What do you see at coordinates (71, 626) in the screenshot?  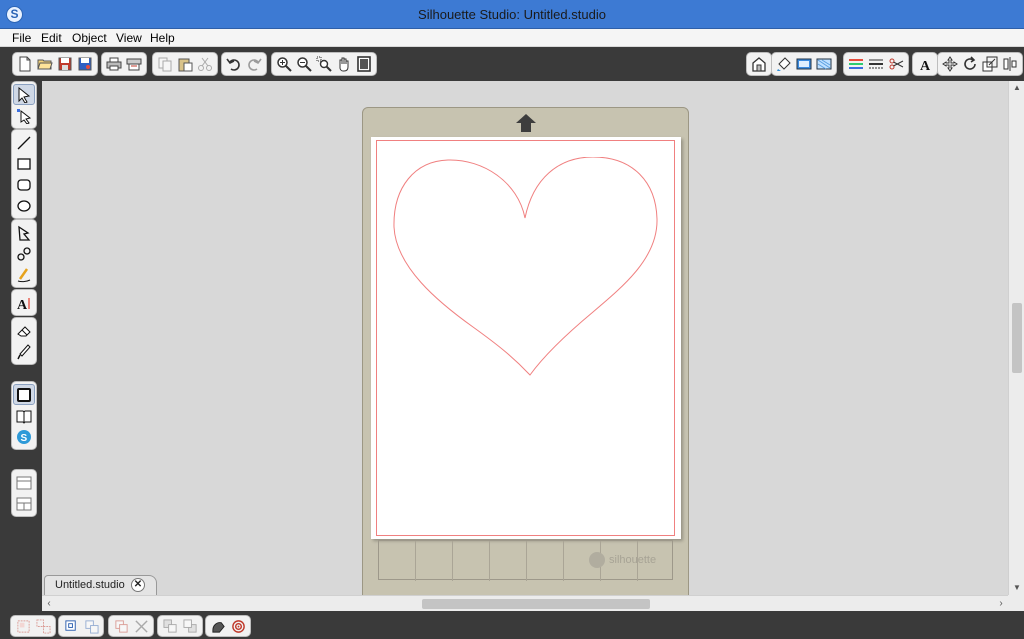 I see `compound-path-icon` at bounding box center [71, 626].